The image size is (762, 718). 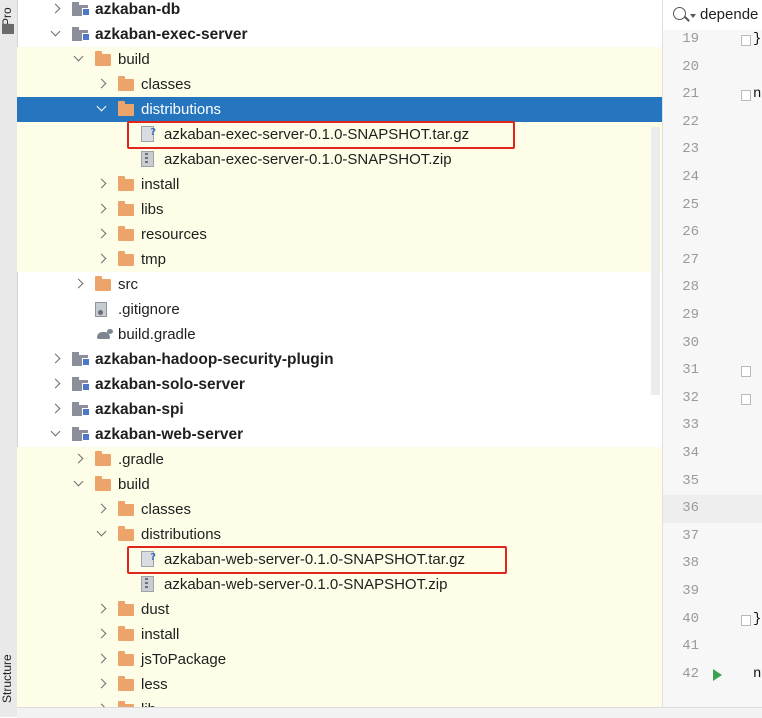 What do you see at coordinates (690, 121) in the screenshot?
I see `line-number: 22` at bounding box center [690, 121].